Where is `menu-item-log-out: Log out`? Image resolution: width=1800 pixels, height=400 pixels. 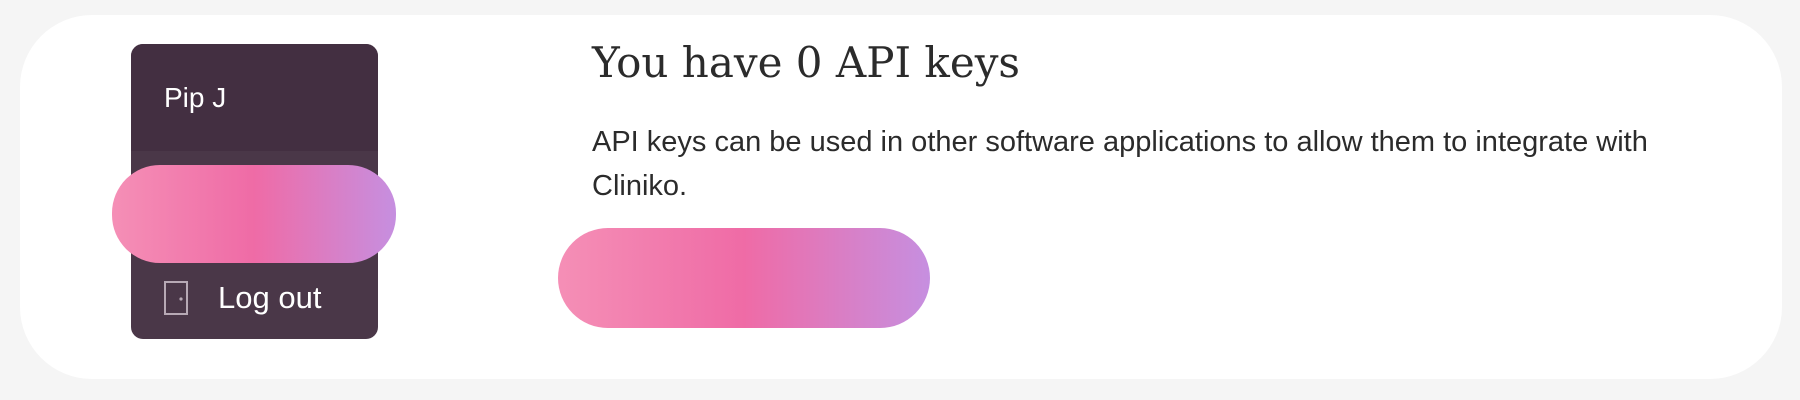
menu-item-log-out: Log out is located at coordinates (254, 298).